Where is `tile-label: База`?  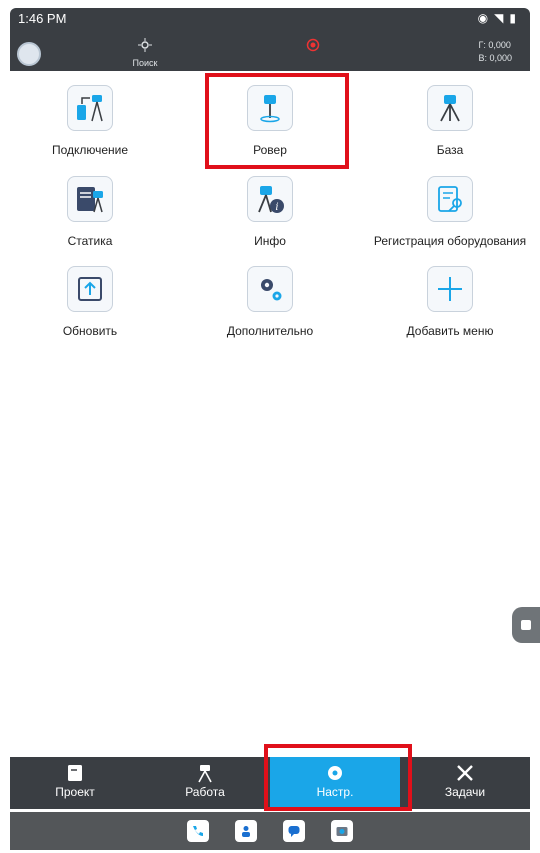 tile-label: База is located at coordinates (450, 150).